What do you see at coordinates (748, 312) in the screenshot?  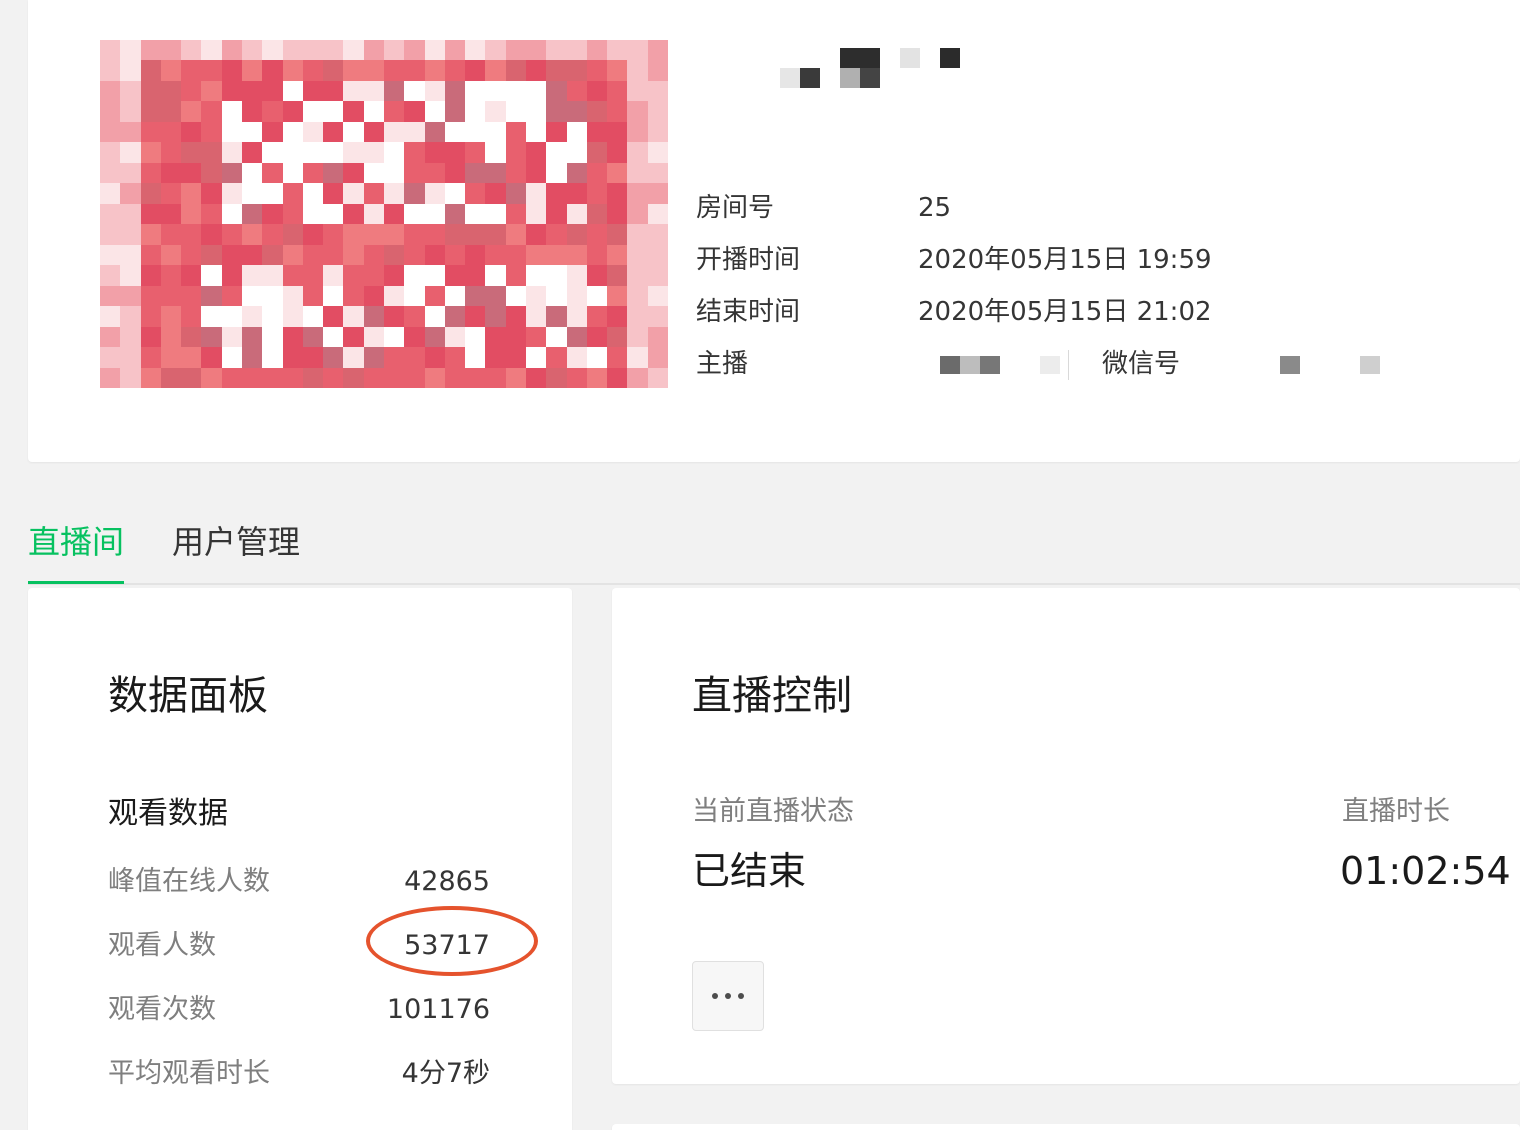 I see `end-time-label: 结束时间` at bounding box center [748, 312].